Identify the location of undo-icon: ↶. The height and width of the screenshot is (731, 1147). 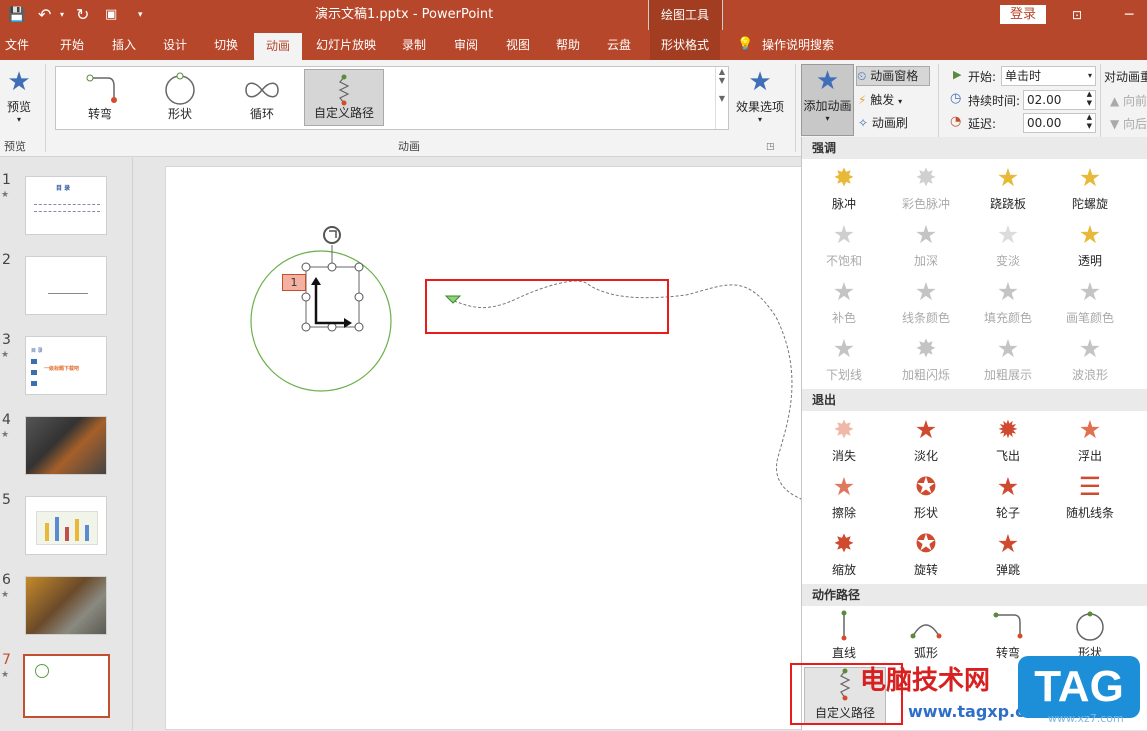
(44, 15).